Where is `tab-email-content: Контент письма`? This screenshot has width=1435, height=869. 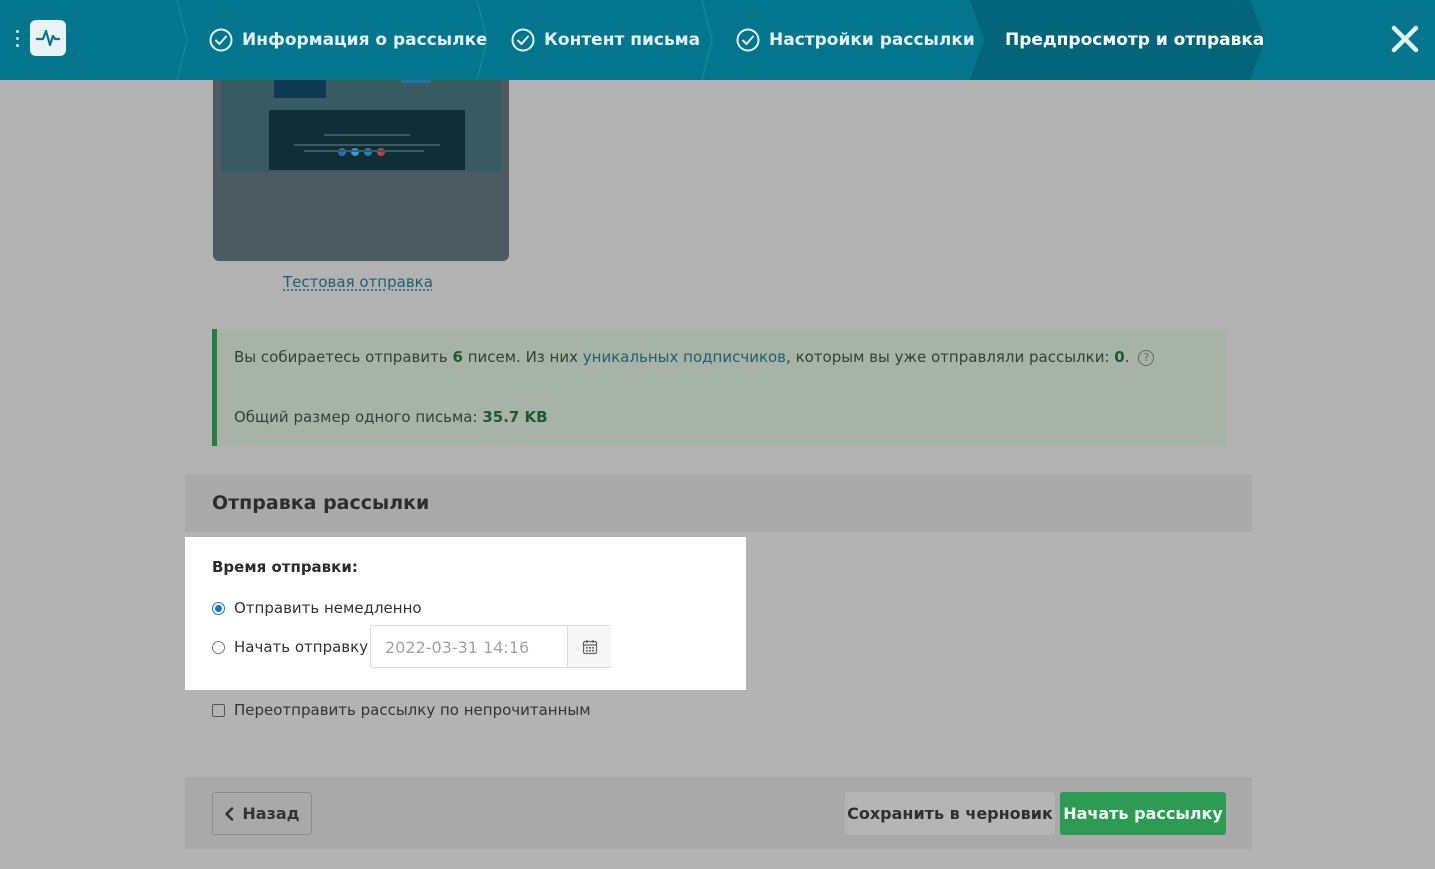 tab-email-content: Контент письма is located at coordinates (605, 40).